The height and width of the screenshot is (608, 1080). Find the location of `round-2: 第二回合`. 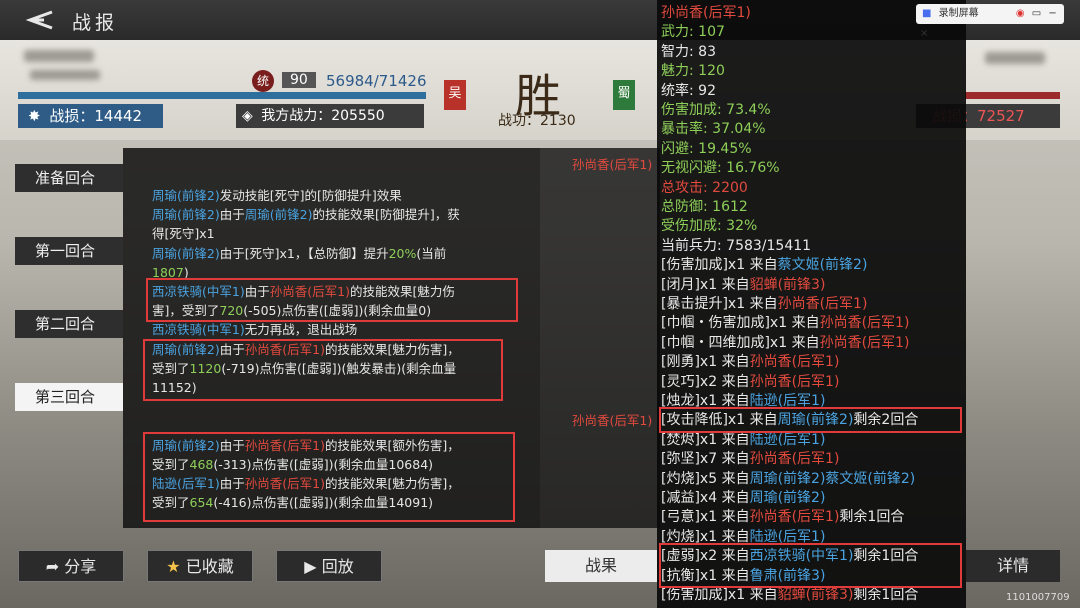

round-2: 第二回合 is located at coordinates (69, 324).